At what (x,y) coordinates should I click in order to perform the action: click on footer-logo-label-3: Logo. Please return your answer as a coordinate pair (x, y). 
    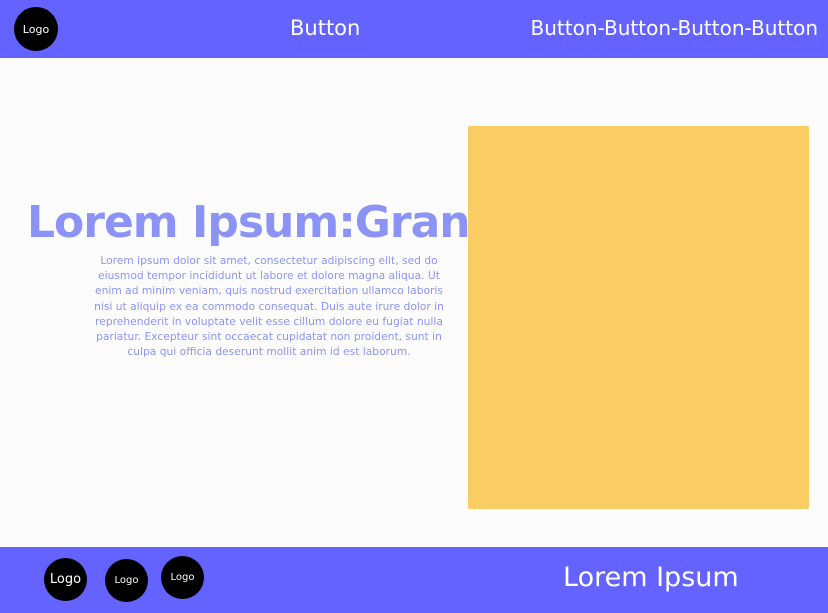
    Looking at the image, I should click on (182, 577).